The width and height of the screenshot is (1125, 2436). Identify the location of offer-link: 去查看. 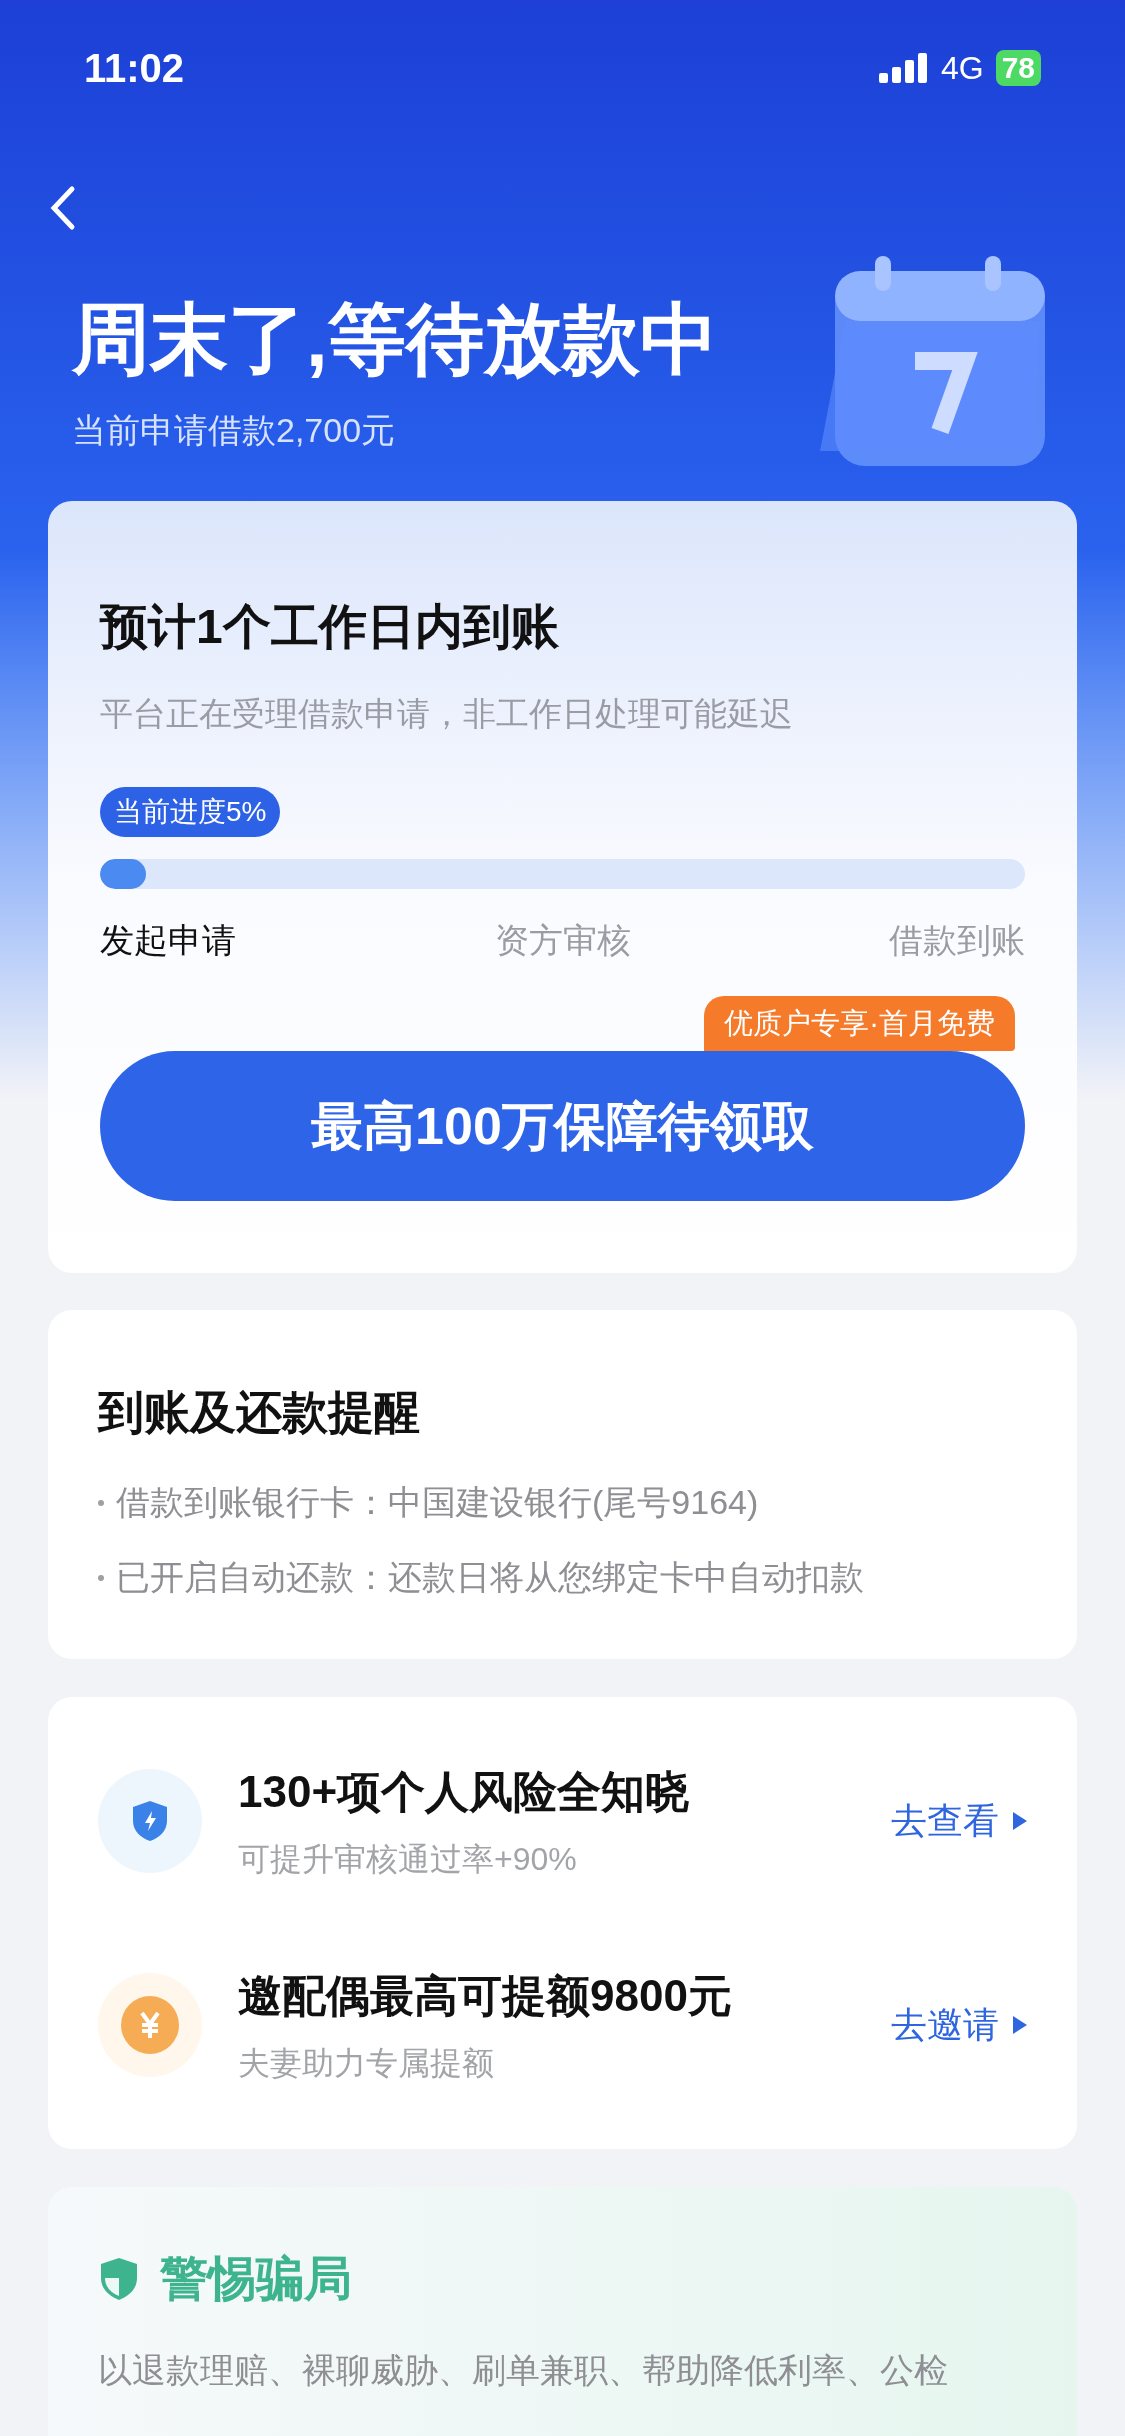
(959, 1821).